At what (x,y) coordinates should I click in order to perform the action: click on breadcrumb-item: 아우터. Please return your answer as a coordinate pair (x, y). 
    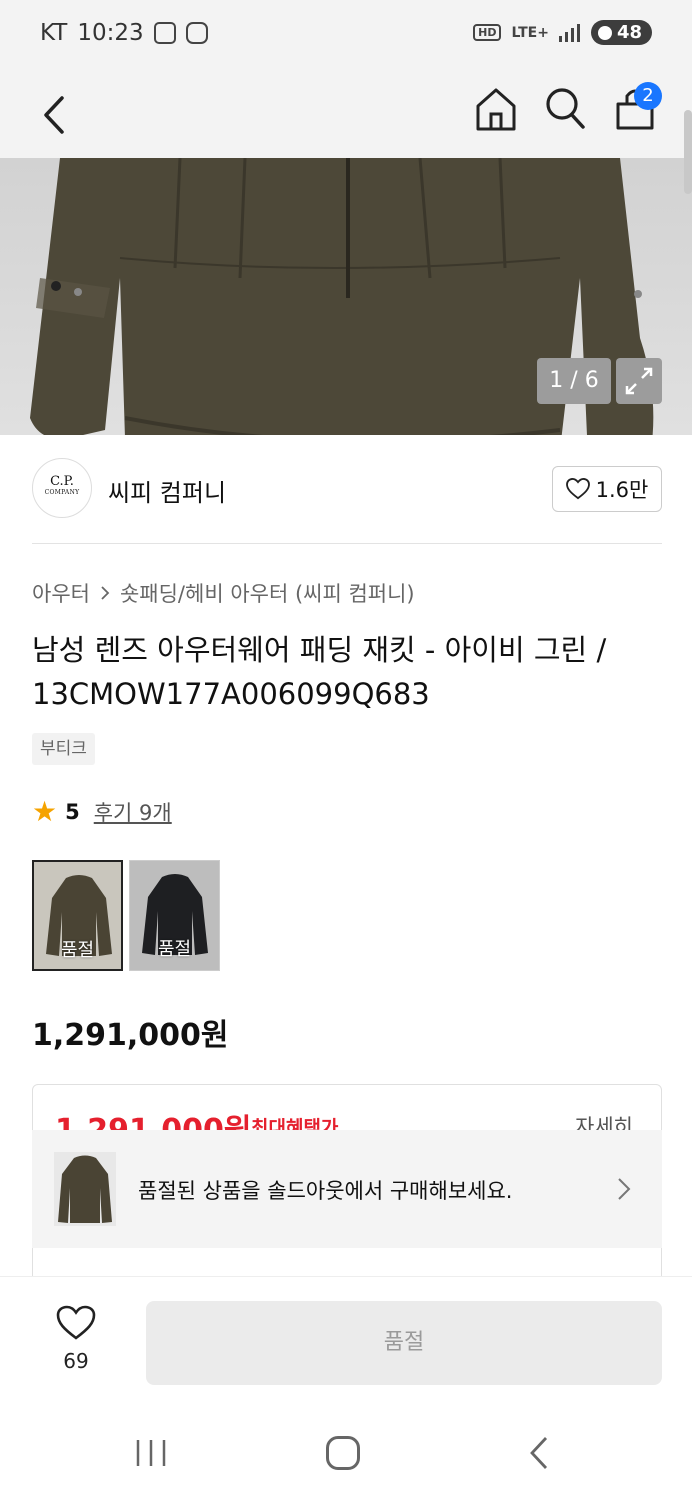
    Looking at the image, I should click on (61, 593).